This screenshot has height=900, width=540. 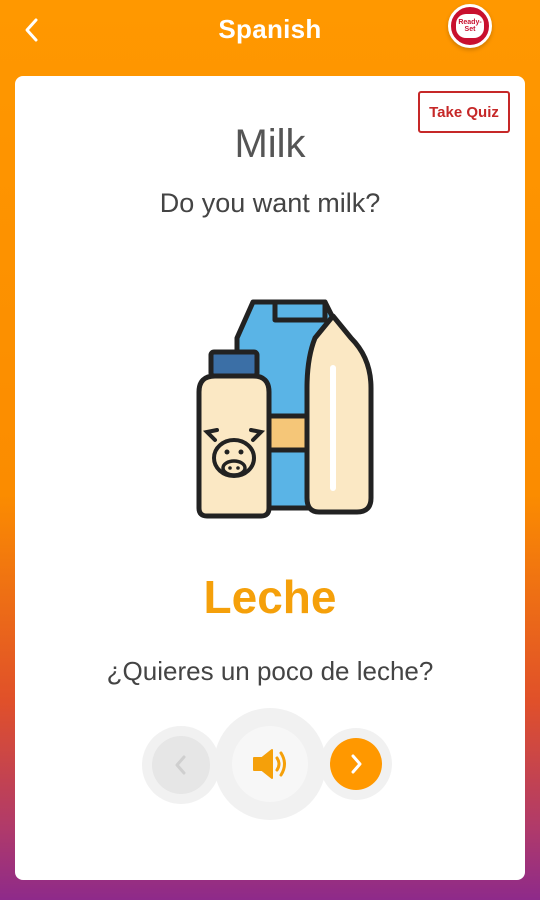 What do you see at coordinates (270, 144) in the screenshot?
I see `english-word: Milk` at bounding box center [270, 144].